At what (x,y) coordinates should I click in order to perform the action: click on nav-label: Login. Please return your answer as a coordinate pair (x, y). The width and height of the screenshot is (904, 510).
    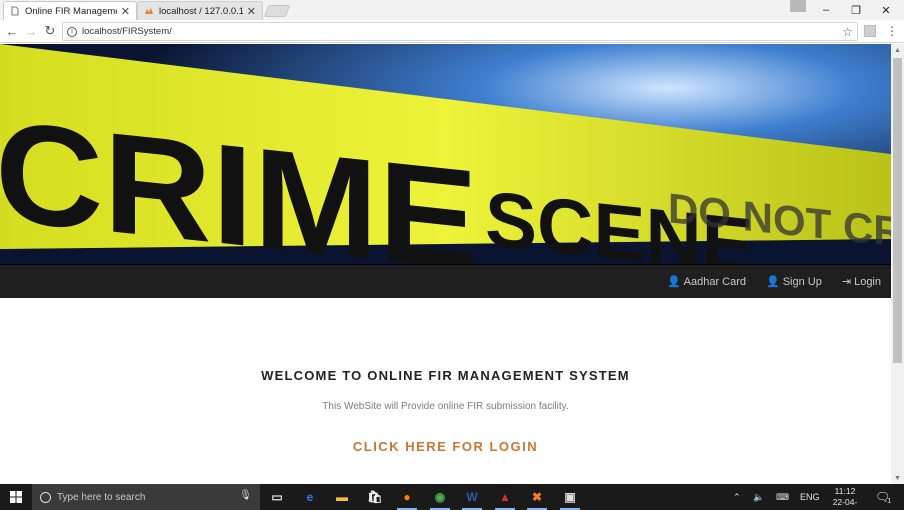
    Looking at the image, I should click on (867, 281).